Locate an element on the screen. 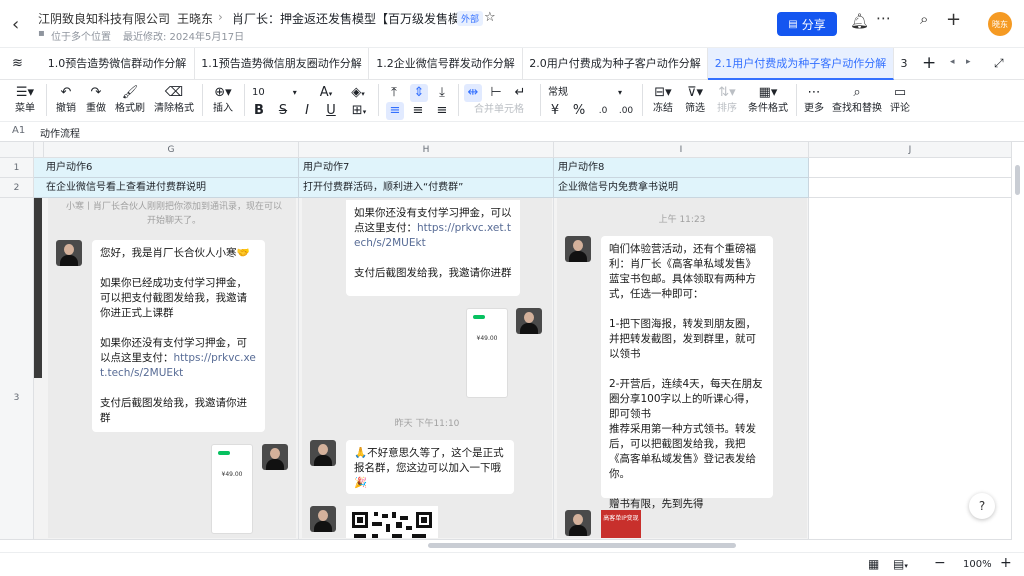  back-icon: ‹ is located at coordinates (15, 24).